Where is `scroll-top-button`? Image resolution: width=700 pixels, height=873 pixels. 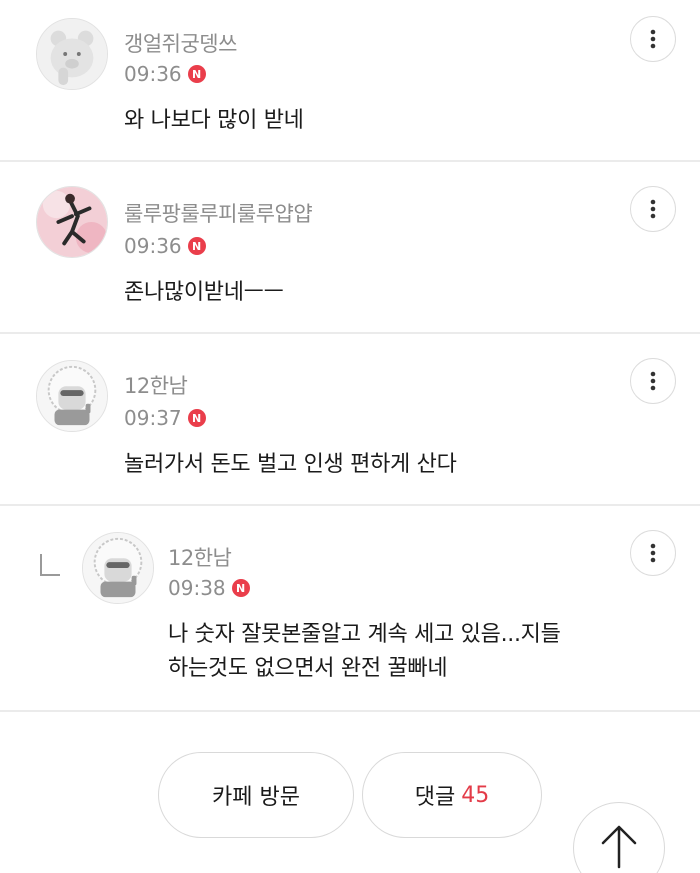 scroll-top-button is located at coordinates (619, 837).